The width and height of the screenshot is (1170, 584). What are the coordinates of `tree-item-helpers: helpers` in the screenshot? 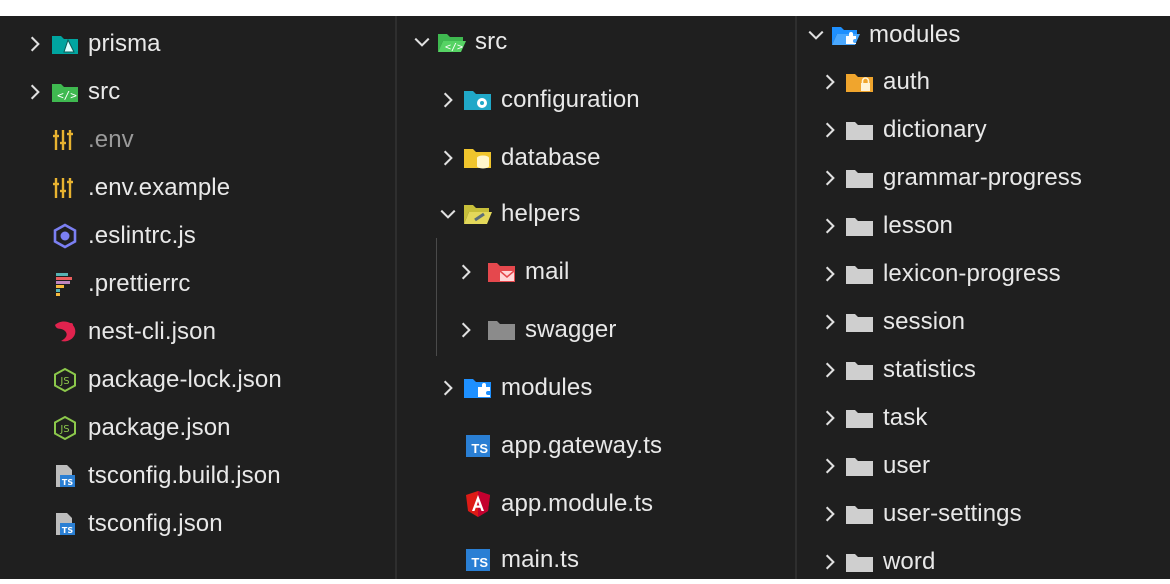 It's located at (615, 214).